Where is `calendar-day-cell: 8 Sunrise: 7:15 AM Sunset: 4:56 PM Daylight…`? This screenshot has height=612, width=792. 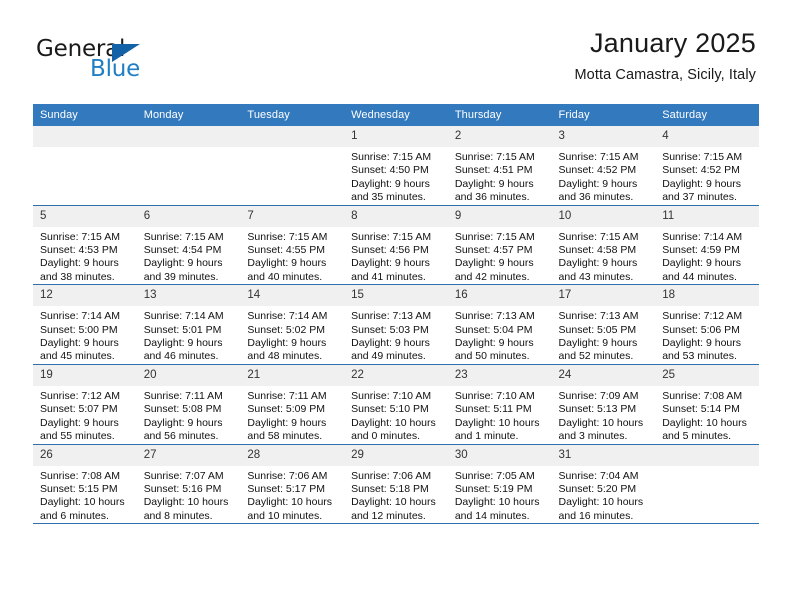
calendar-day-cell: 8 Sunrise: 7:15 AM Sunset: 4:56 PM Daylight… is located at coordinates (396, 245).